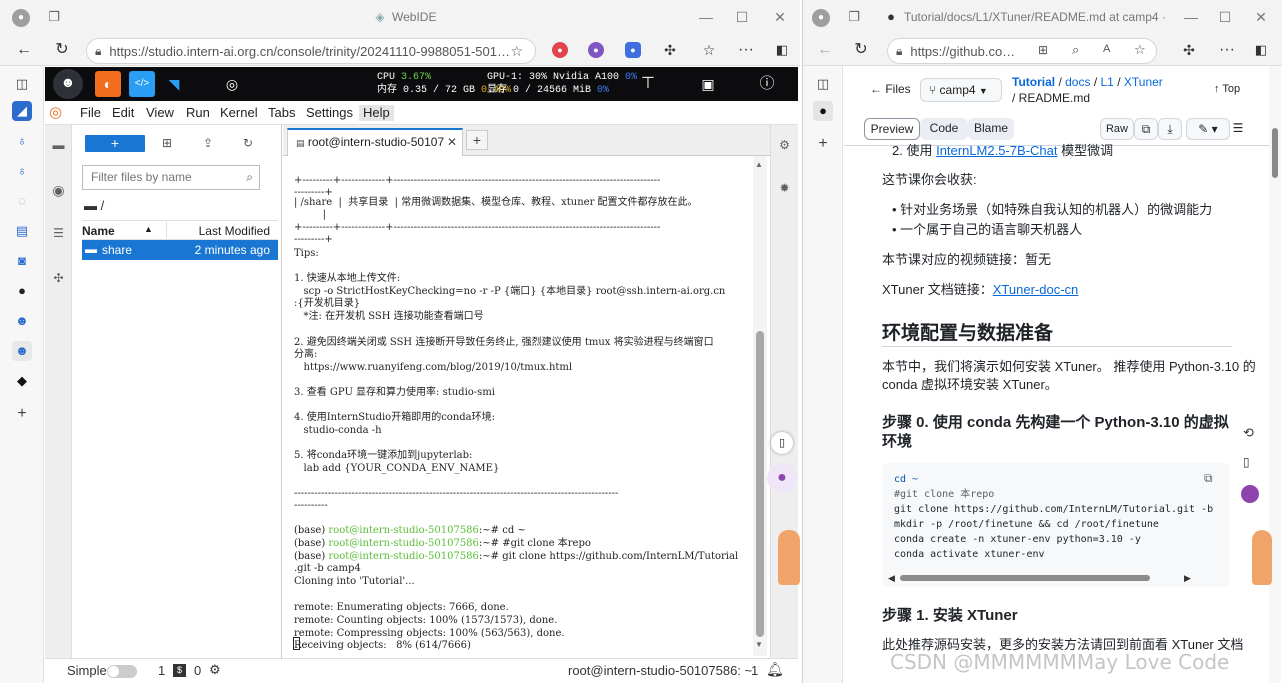  Describe the element at coordinates (22, 141) in the screenshot. I see `sidebar-bulb-icon: ♁` at that location.